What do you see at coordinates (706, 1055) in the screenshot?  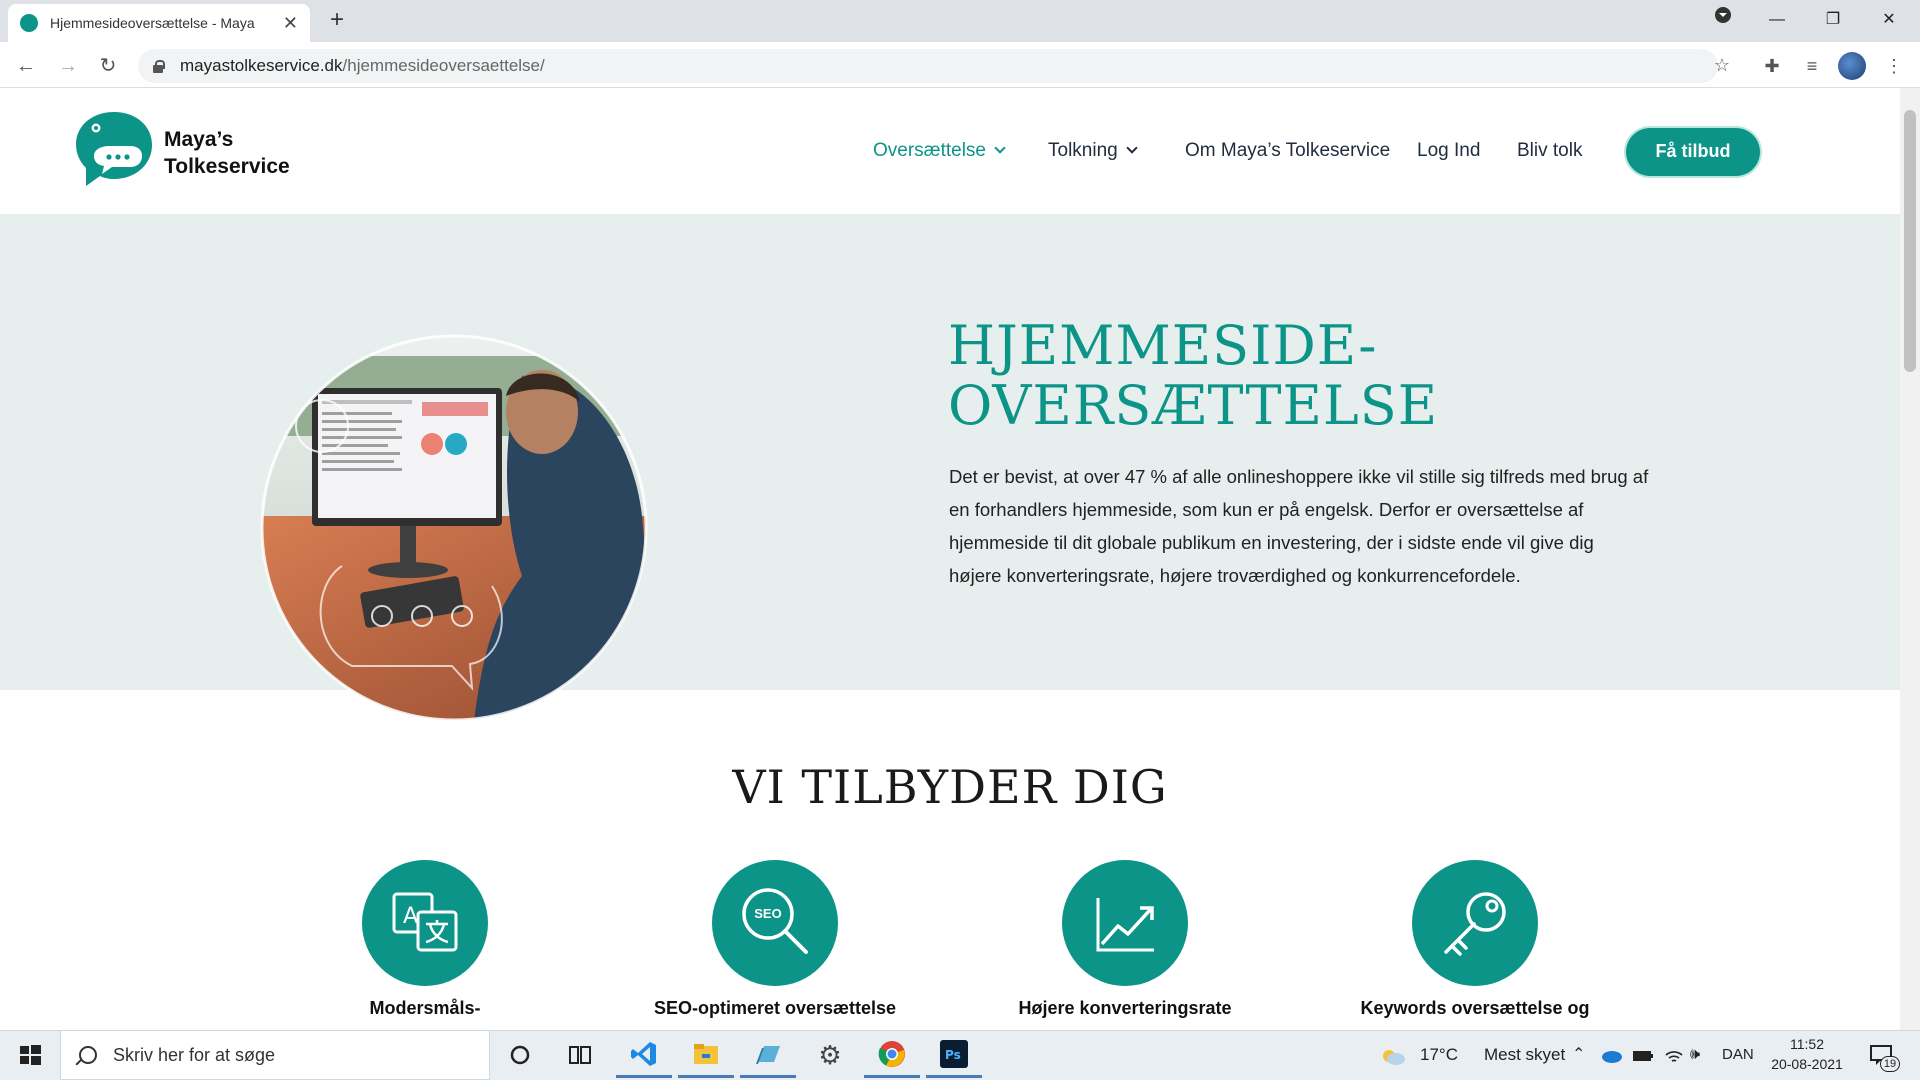 I see `file-explorer-icon` at bounding box center [706, 1055].